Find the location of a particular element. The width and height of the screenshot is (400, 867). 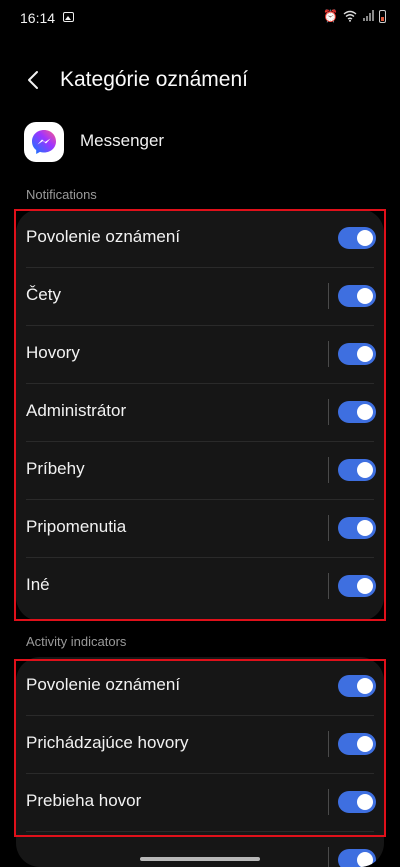

section-label-activity: Activity indicators is located at coordinates (76, 641).